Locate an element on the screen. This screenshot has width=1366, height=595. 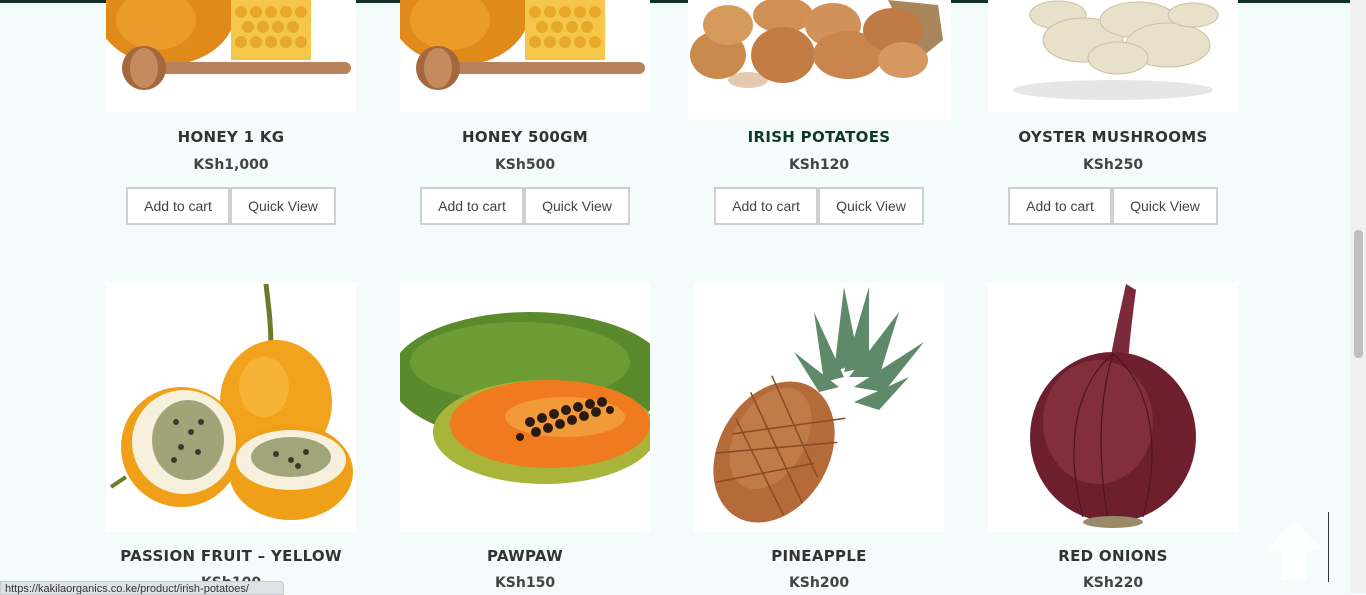
back-to-top-button is located at coordinates (1294, 550).